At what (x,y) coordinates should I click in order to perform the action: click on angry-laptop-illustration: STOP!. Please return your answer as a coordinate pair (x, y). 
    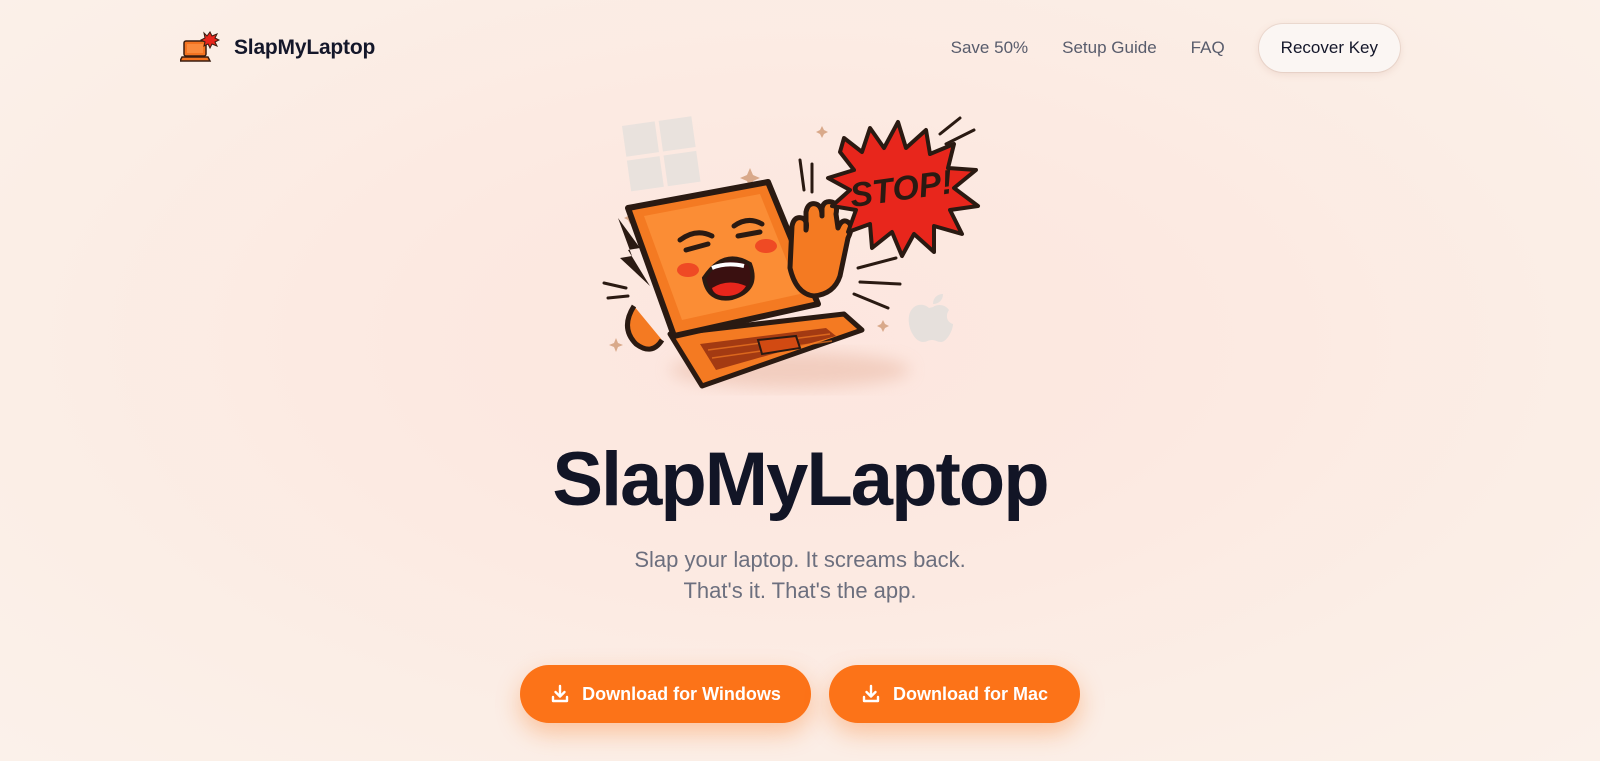
    Looking at the image, I should click on (791, 252).